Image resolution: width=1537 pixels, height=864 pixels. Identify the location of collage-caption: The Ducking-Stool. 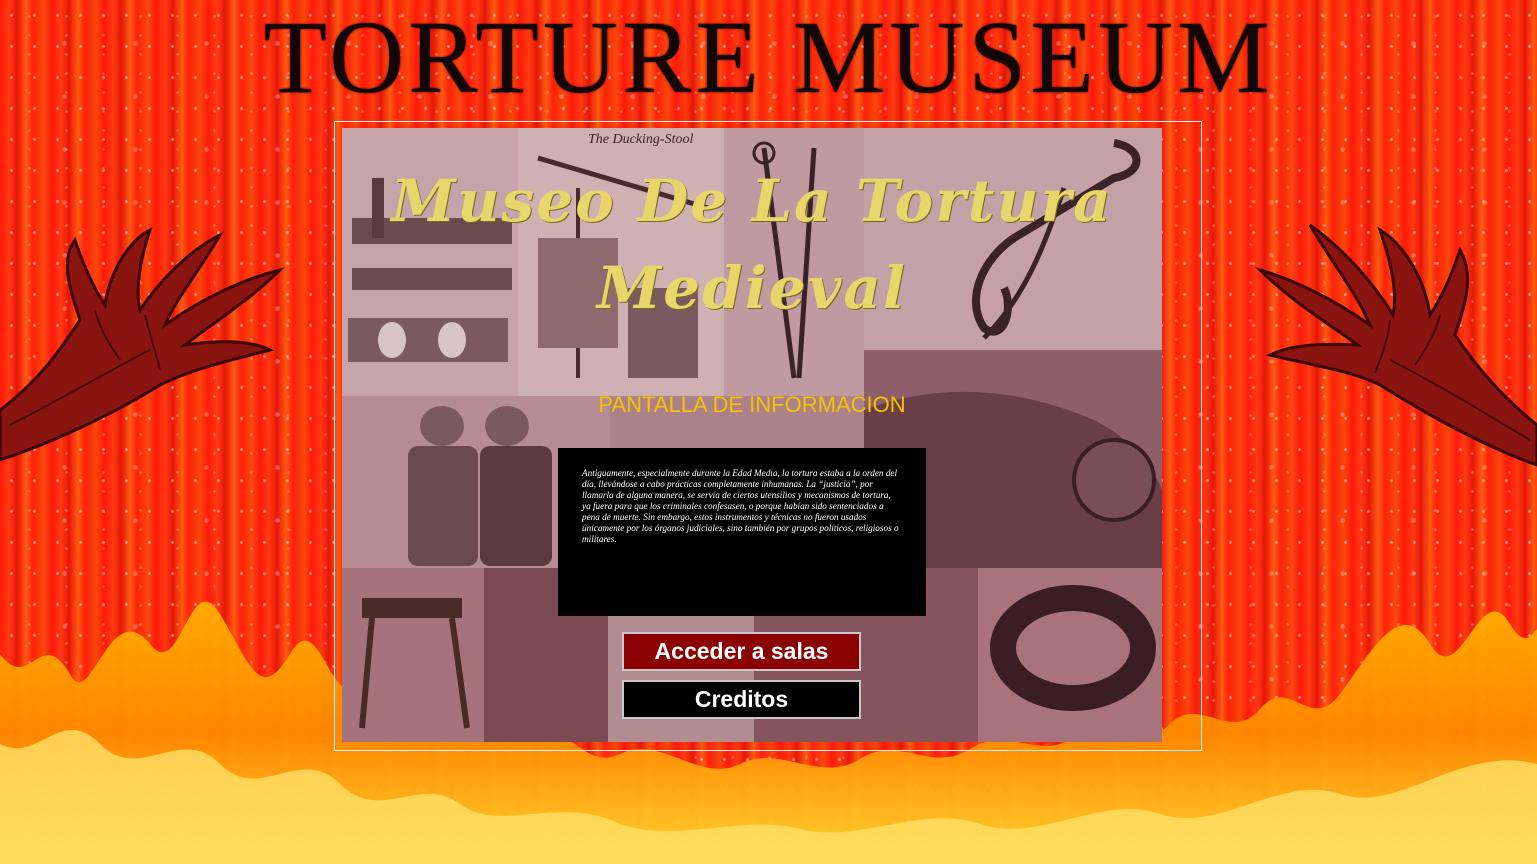
(641, 139).